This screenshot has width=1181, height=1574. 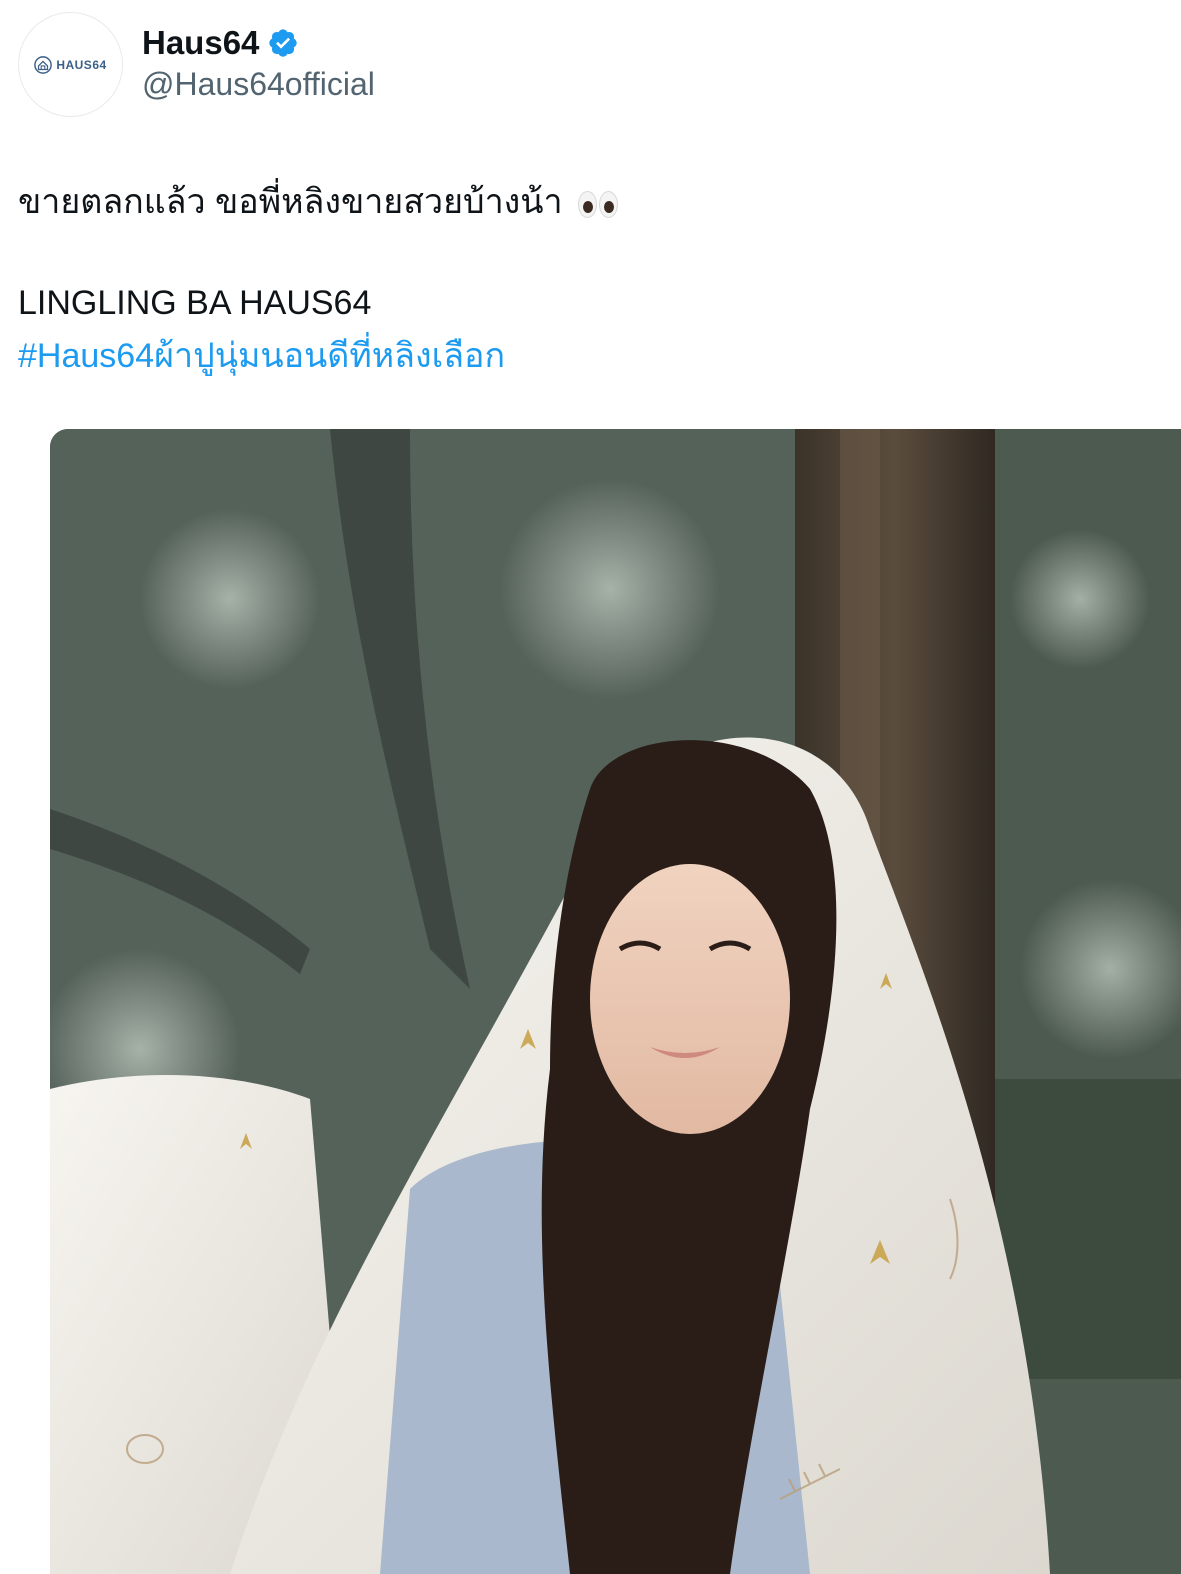 What do you see at coordinates (283, 43) in the screenshot?
I see `verified-badge-icon` at bounding box center [283, 43].